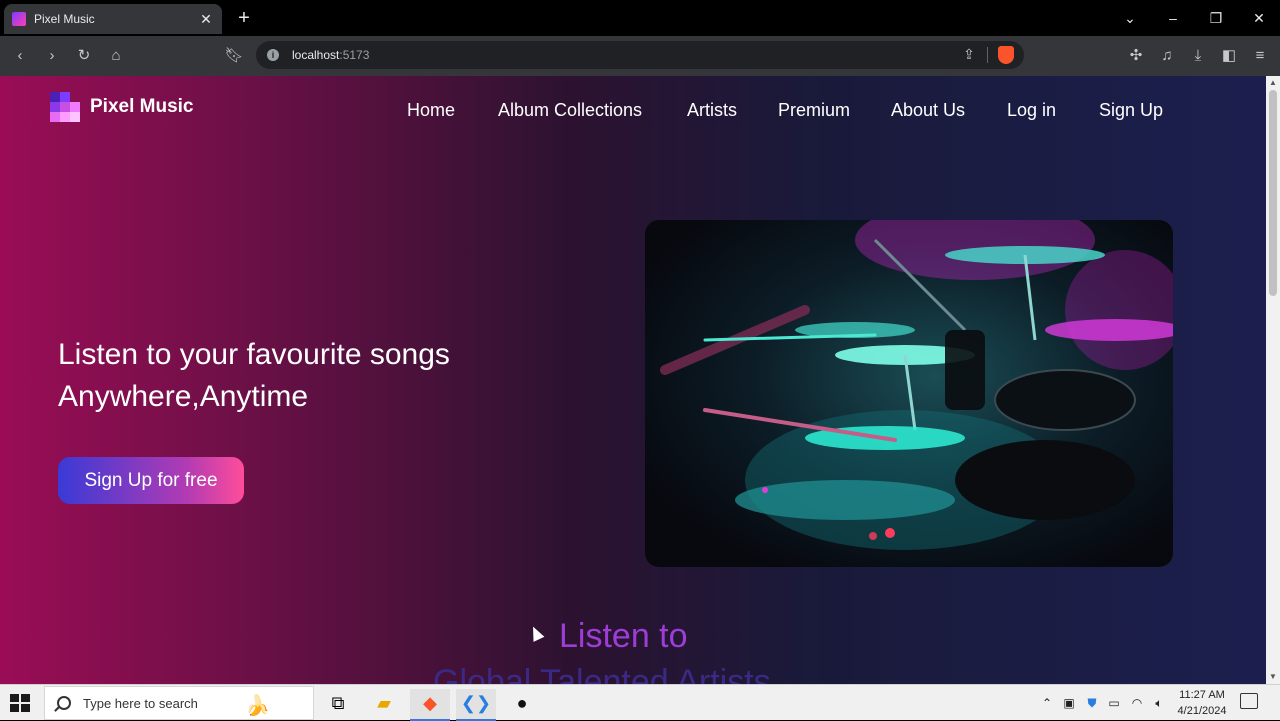 The image size is (1280, 721). Describe the element at coordinates (987, 55) in the screenshot. I see `omnibox-divider` at that location.